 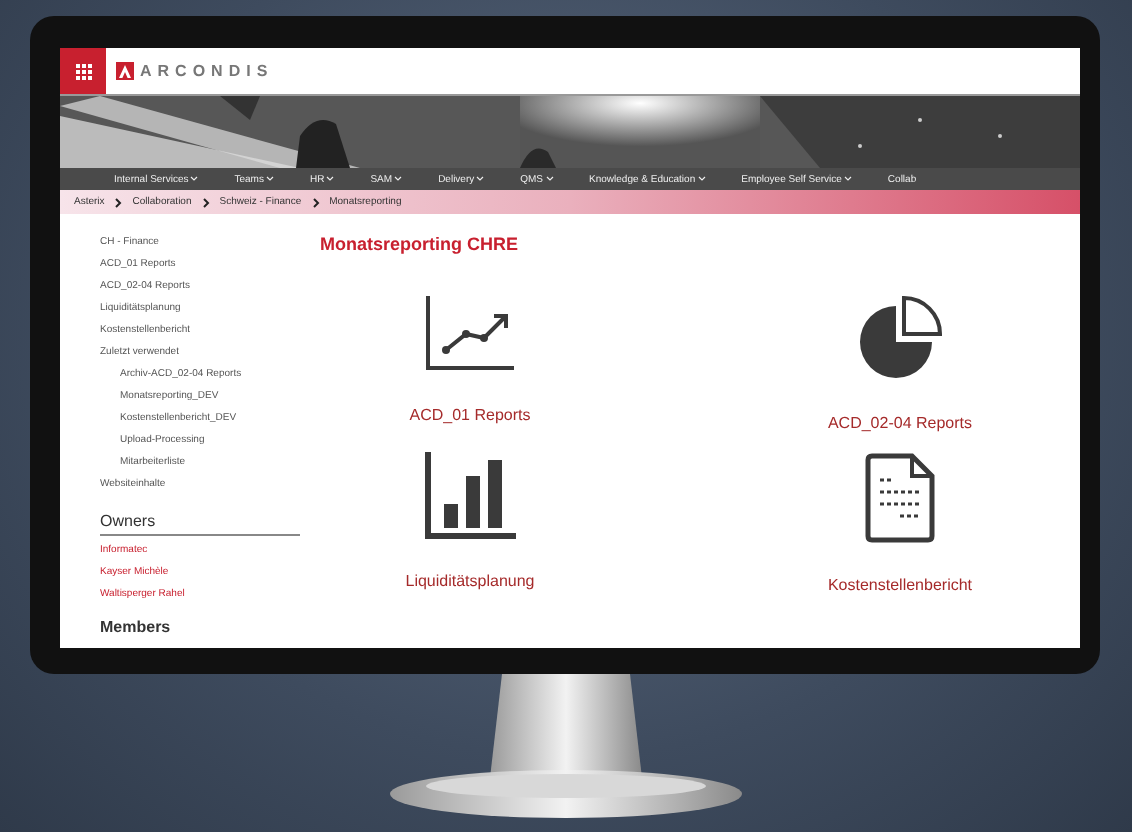 I want to click on logo-text: ARCONDIS, so click(x=207, y=71).